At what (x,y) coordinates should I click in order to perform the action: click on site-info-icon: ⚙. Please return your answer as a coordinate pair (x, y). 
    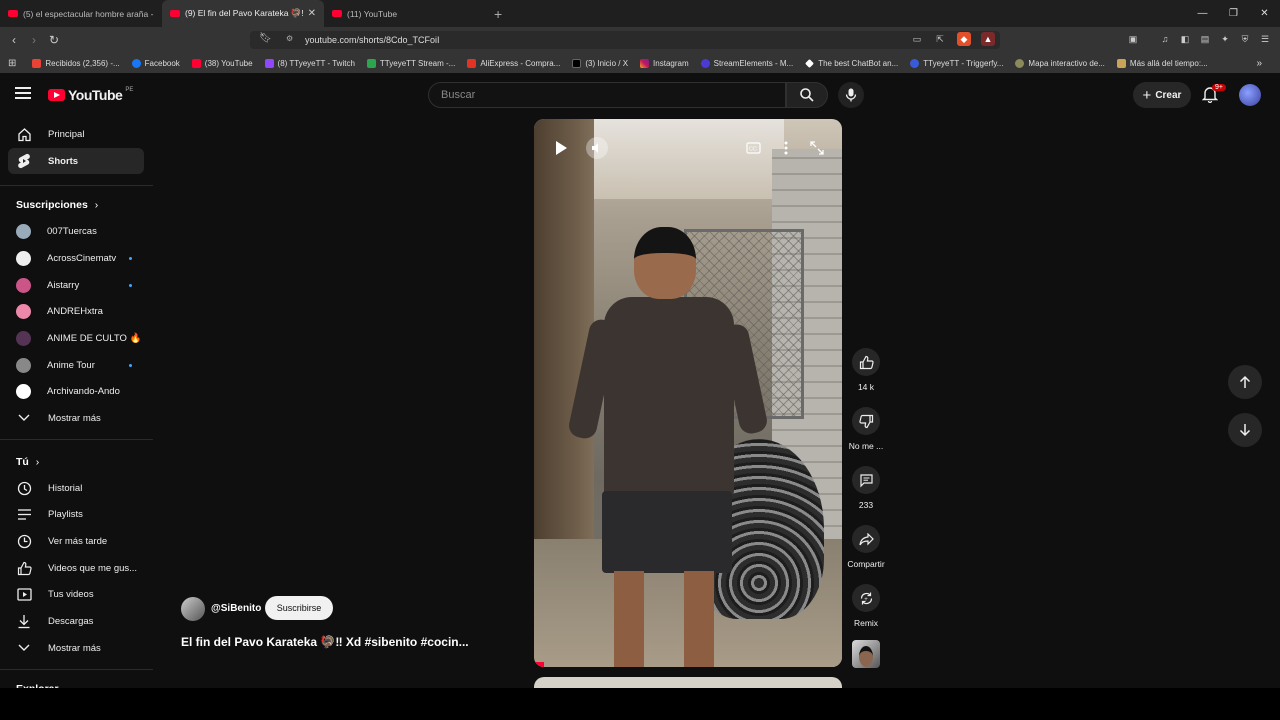
    Looking at the image, I should click on (289, 38).